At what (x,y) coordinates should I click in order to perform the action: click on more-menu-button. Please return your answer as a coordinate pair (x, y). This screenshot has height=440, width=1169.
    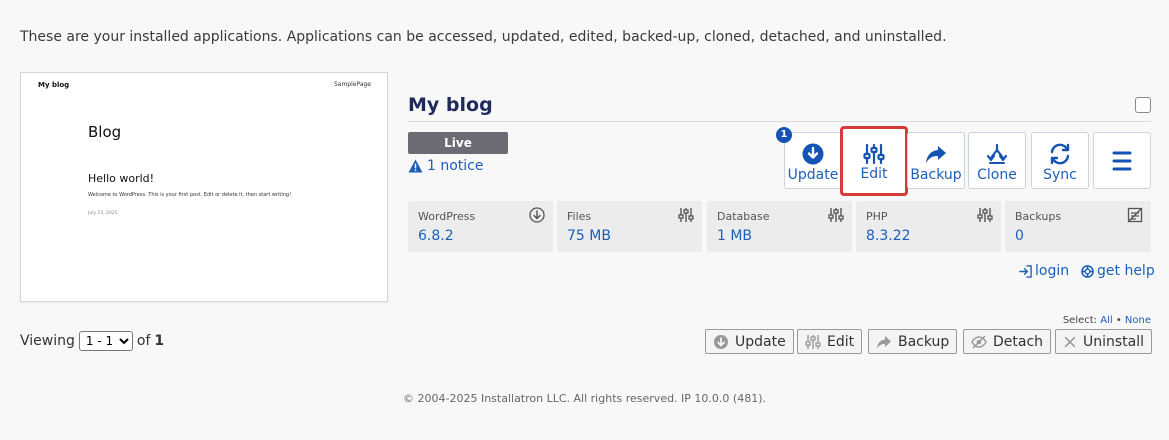
    Looking at the image, I should click on (1122, 160).